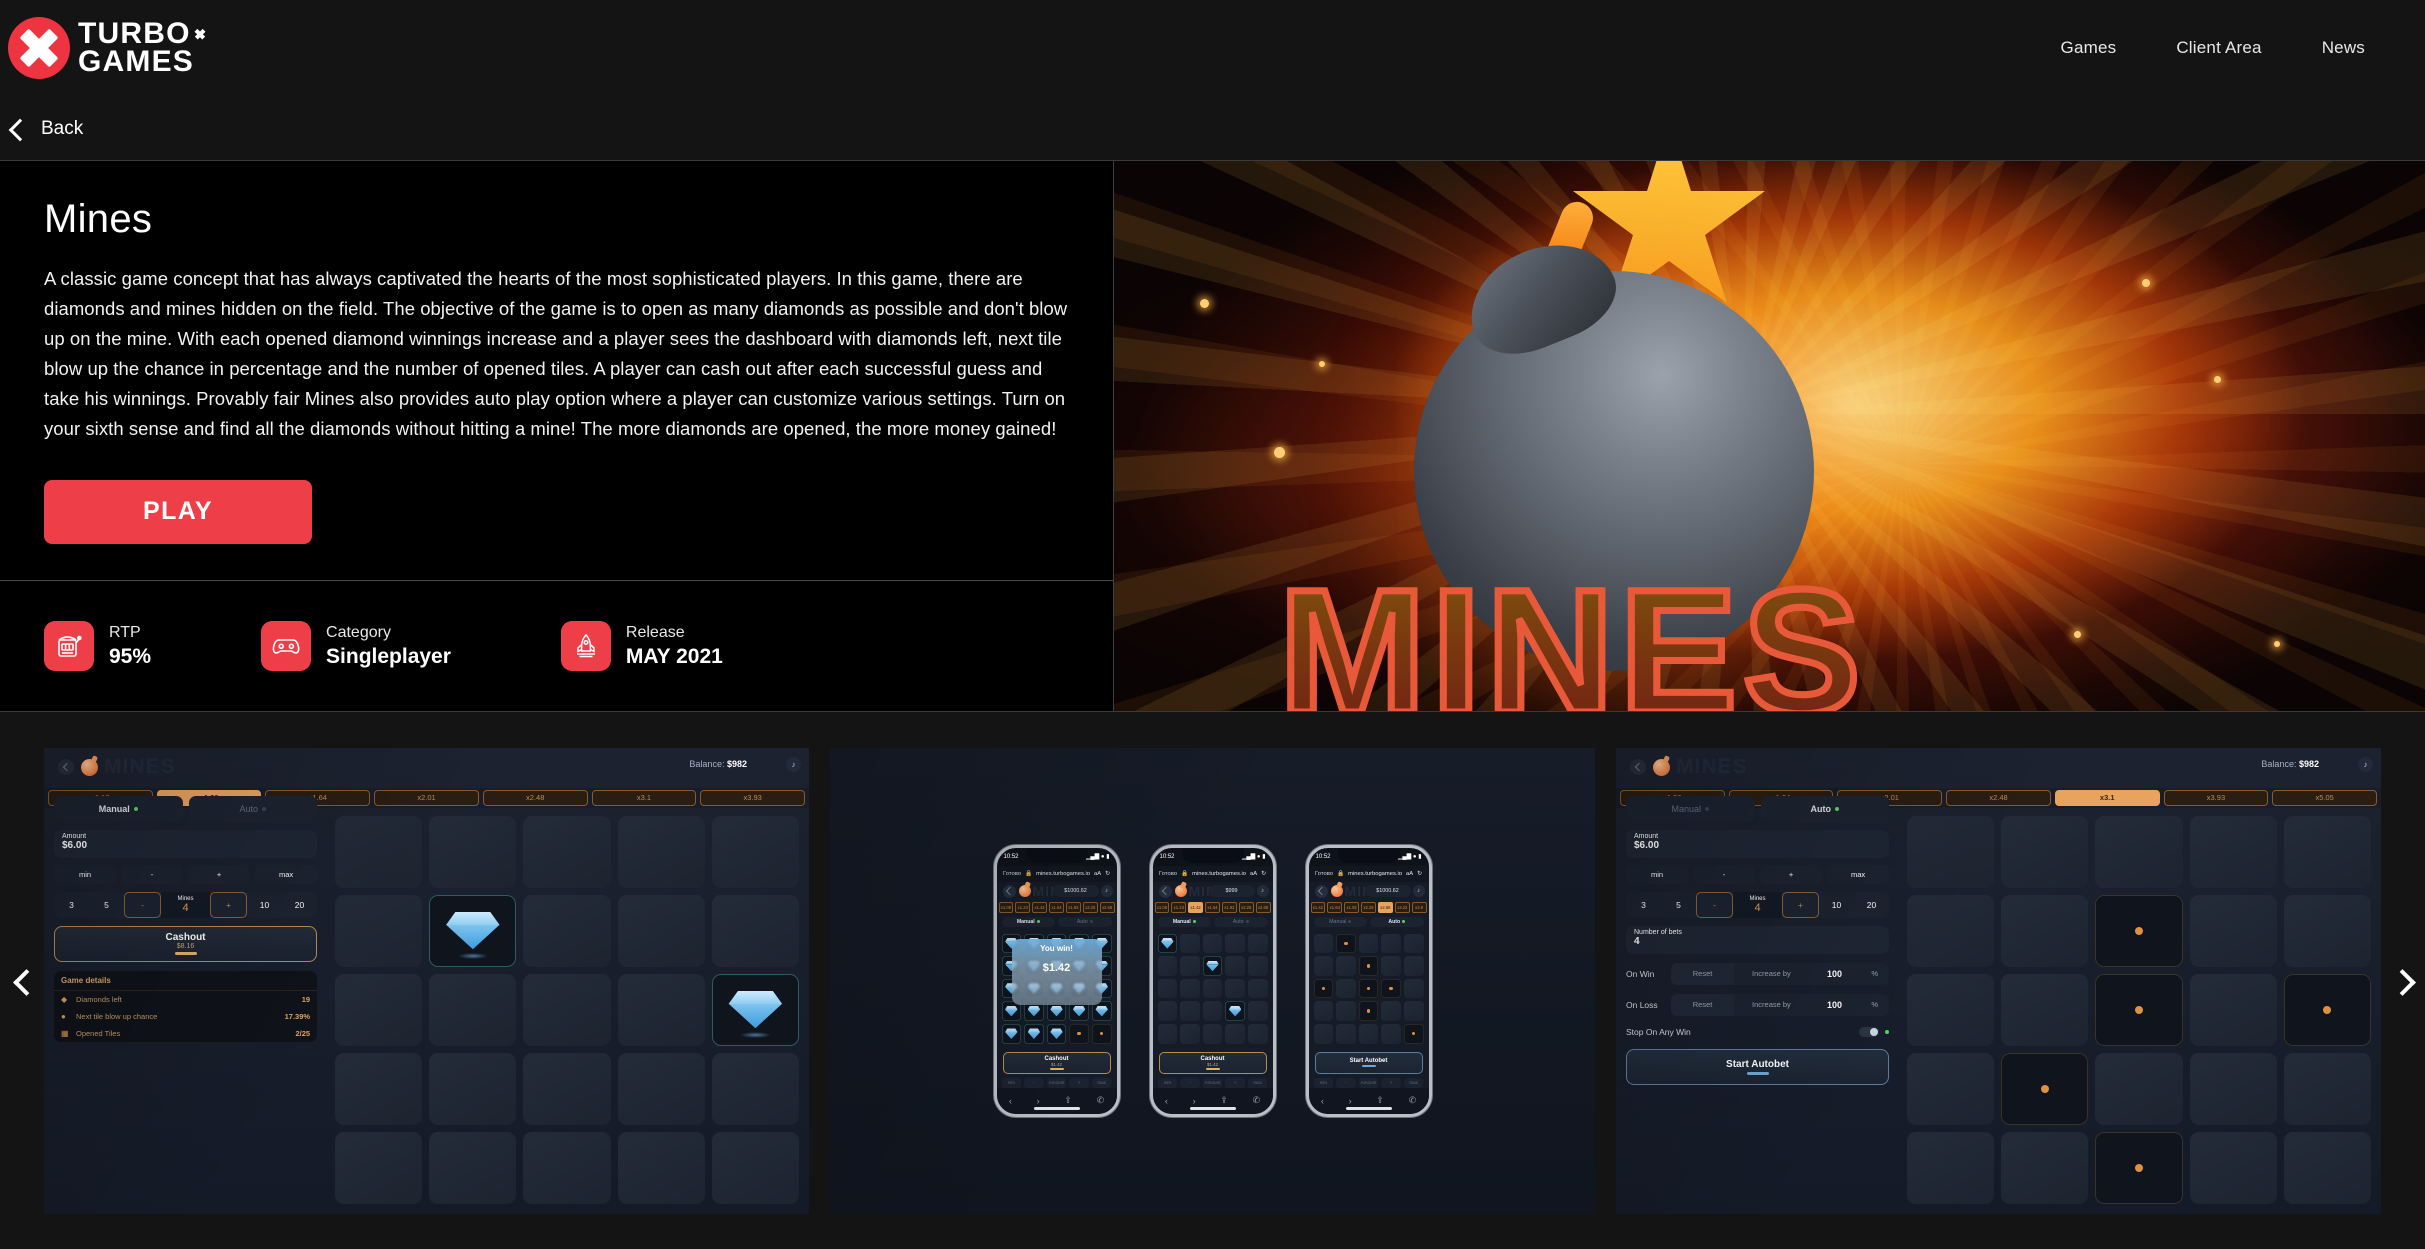 The height and width of the screenshot is (1249, 2425). I want to click on play-button: PLAY, so click(178, 511).